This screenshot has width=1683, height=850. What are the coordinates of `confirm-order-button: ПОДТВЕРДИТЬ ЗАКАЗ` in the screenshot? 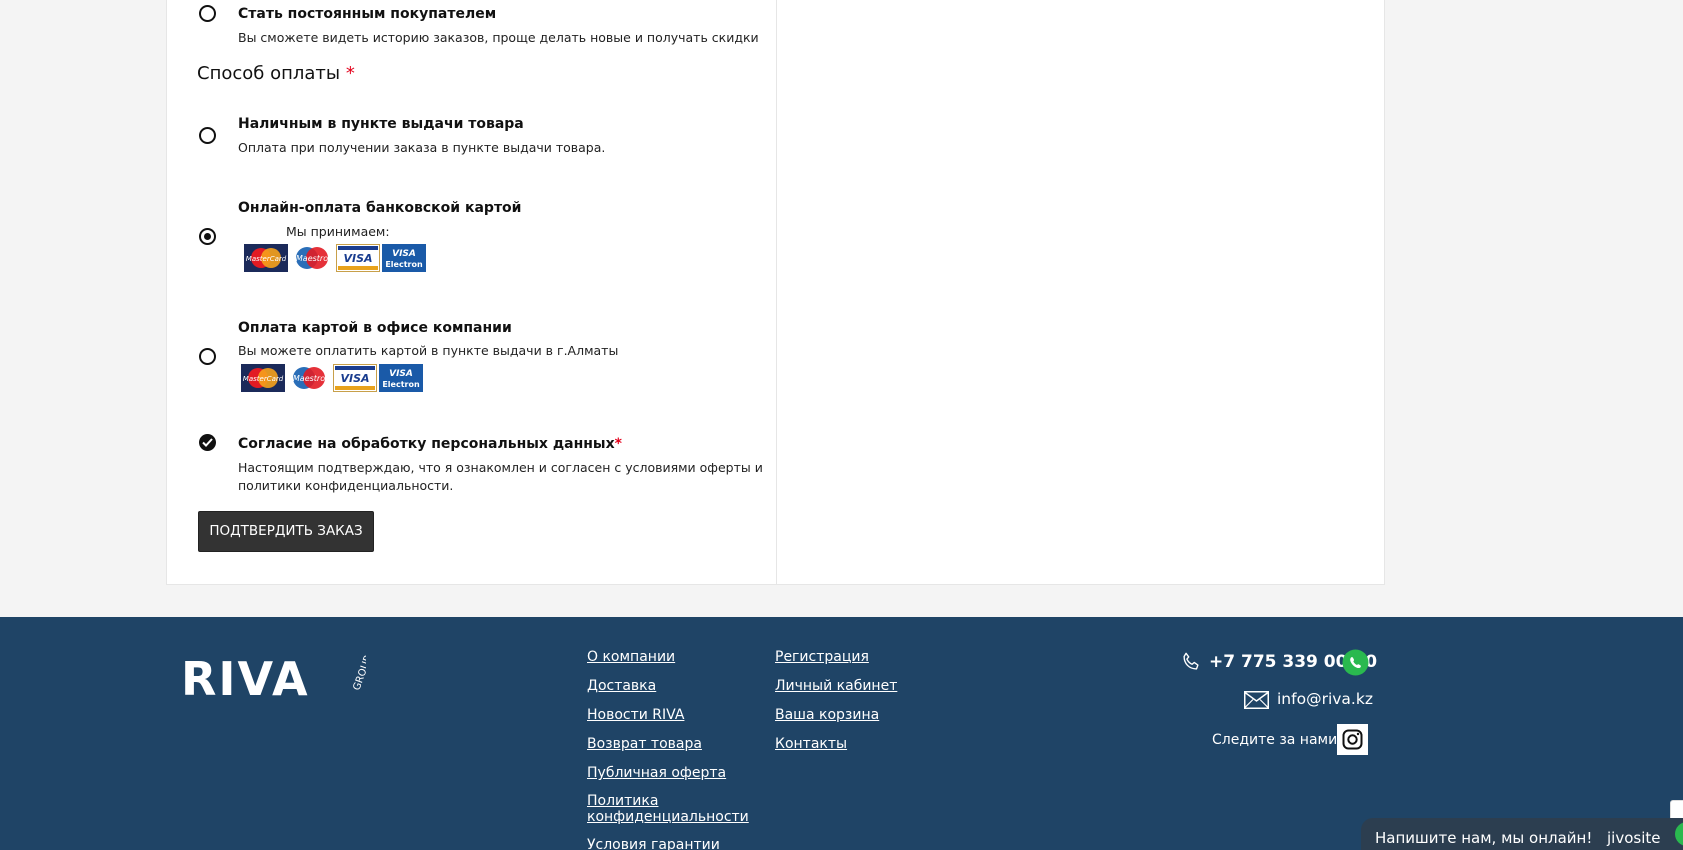 It's located at (286, 531).